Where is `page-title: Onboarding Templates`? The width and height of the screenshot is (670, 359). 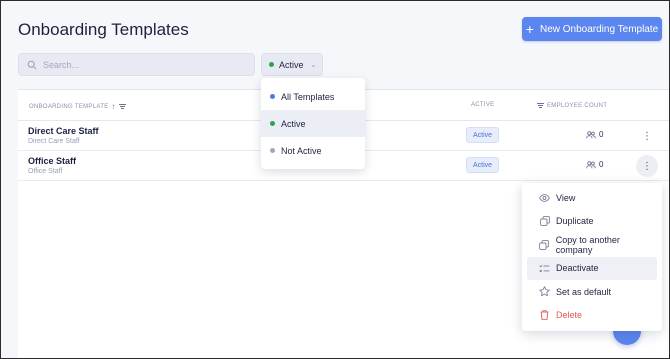
page-title: Onboarding Templates is located at coordinates (103, 29).